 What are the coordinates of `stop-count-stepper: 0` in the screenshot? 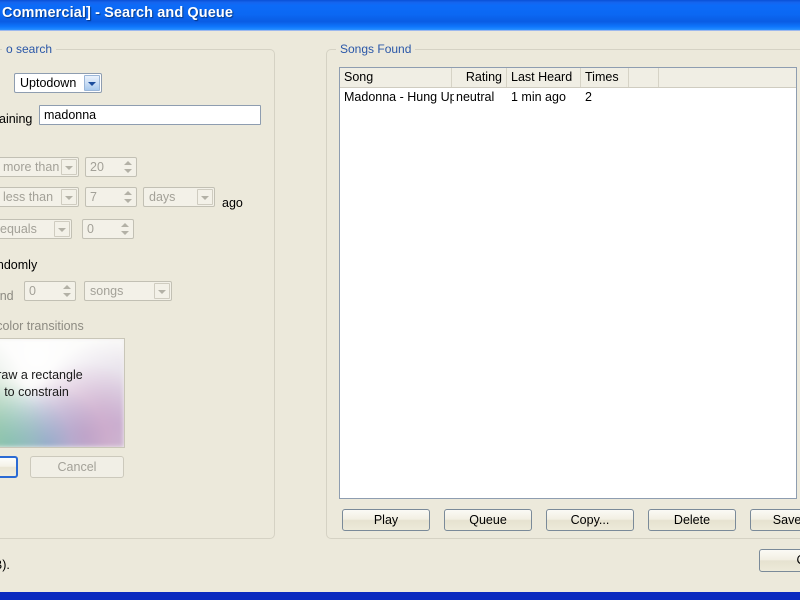 It's located at (50, 291).